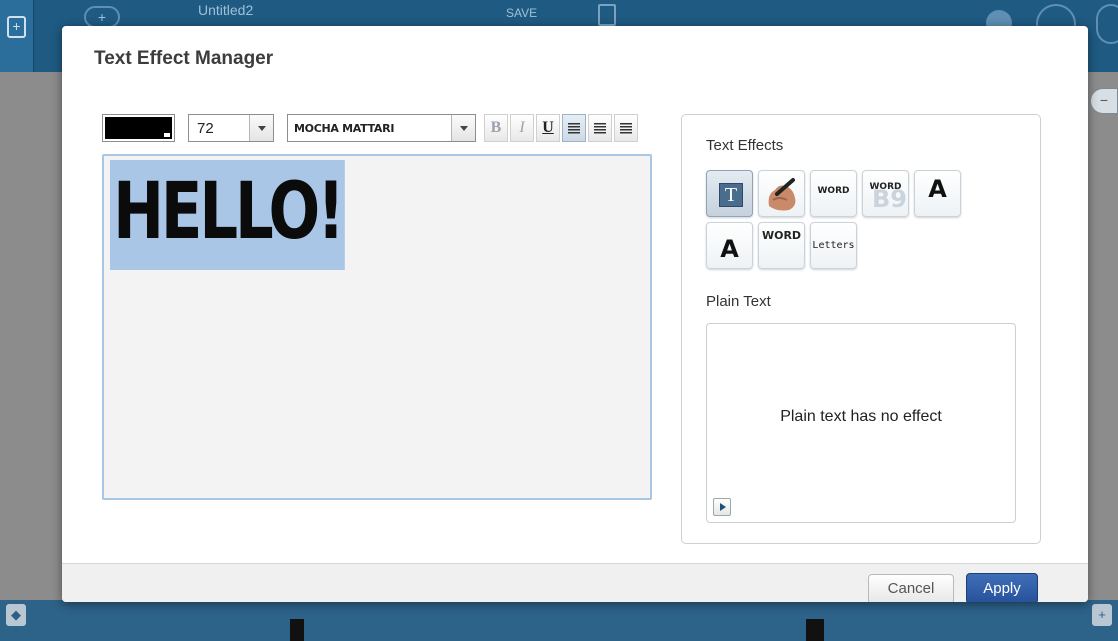 This screenshot has height=641, width=1118. I want to click on underline-label: U, so click(548, 127).